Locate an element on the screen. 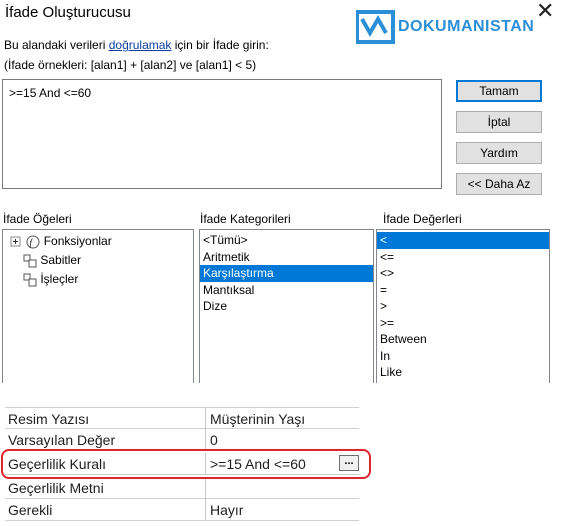  property-row-default-value: Varsayılan Değer 0 is located at coordinates (182, 440).